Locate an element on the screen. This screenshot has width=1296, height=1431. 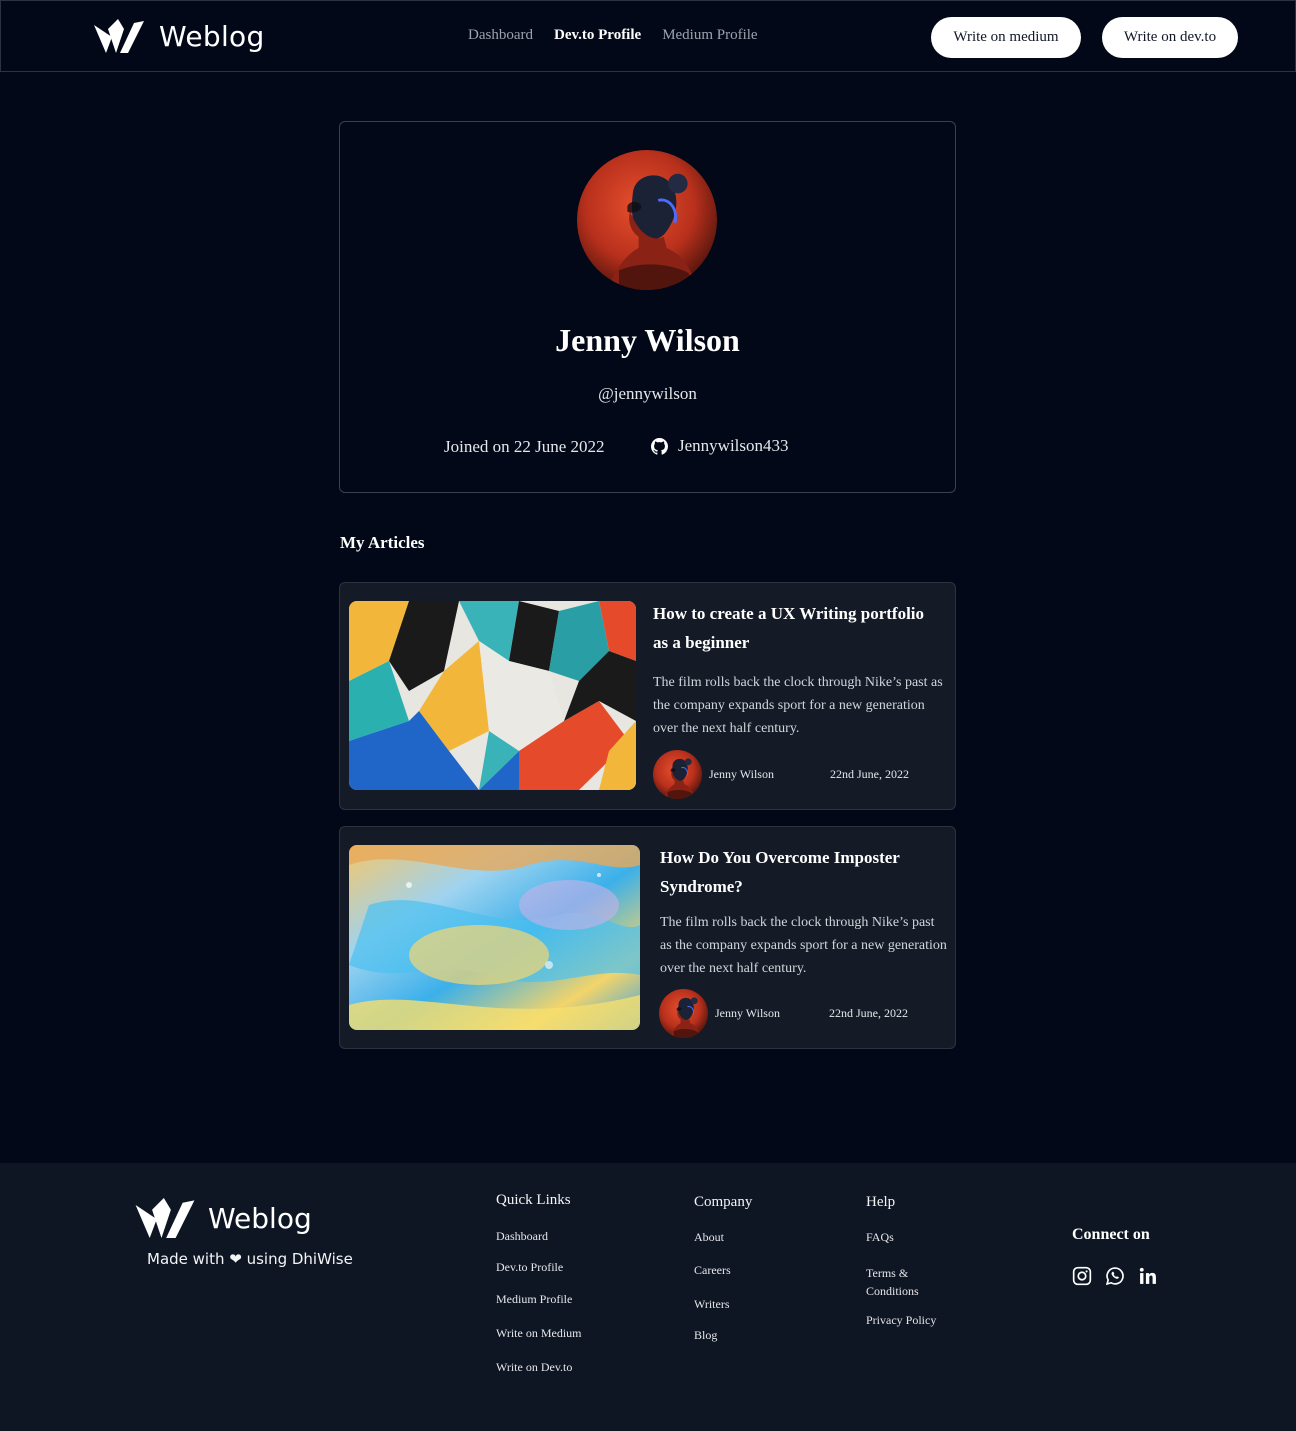
write-on-medium-button: Write on medium is located at coordinates (1006, 37).